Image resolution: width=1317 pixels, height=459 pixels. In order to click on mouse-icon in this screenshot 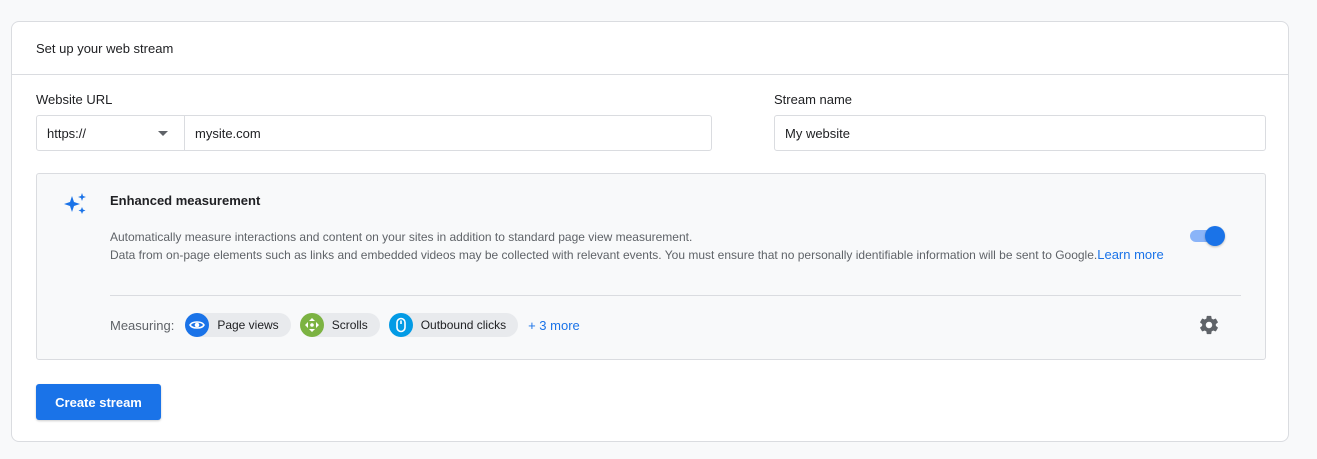, I will do `click(400, 325)`.